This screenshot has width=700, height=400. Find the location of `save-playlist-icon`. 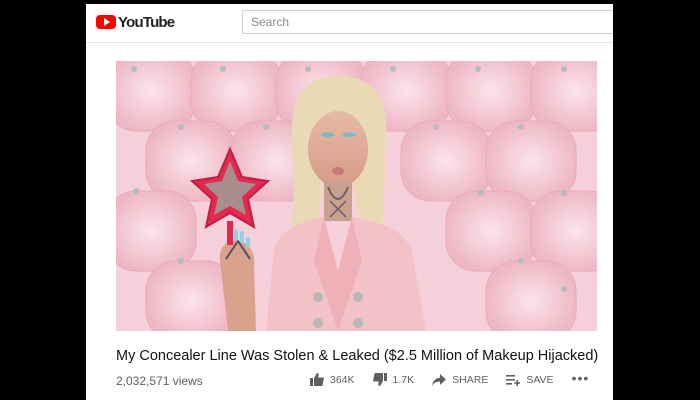

save-playlist-icon is located at coordinates (513, 380).